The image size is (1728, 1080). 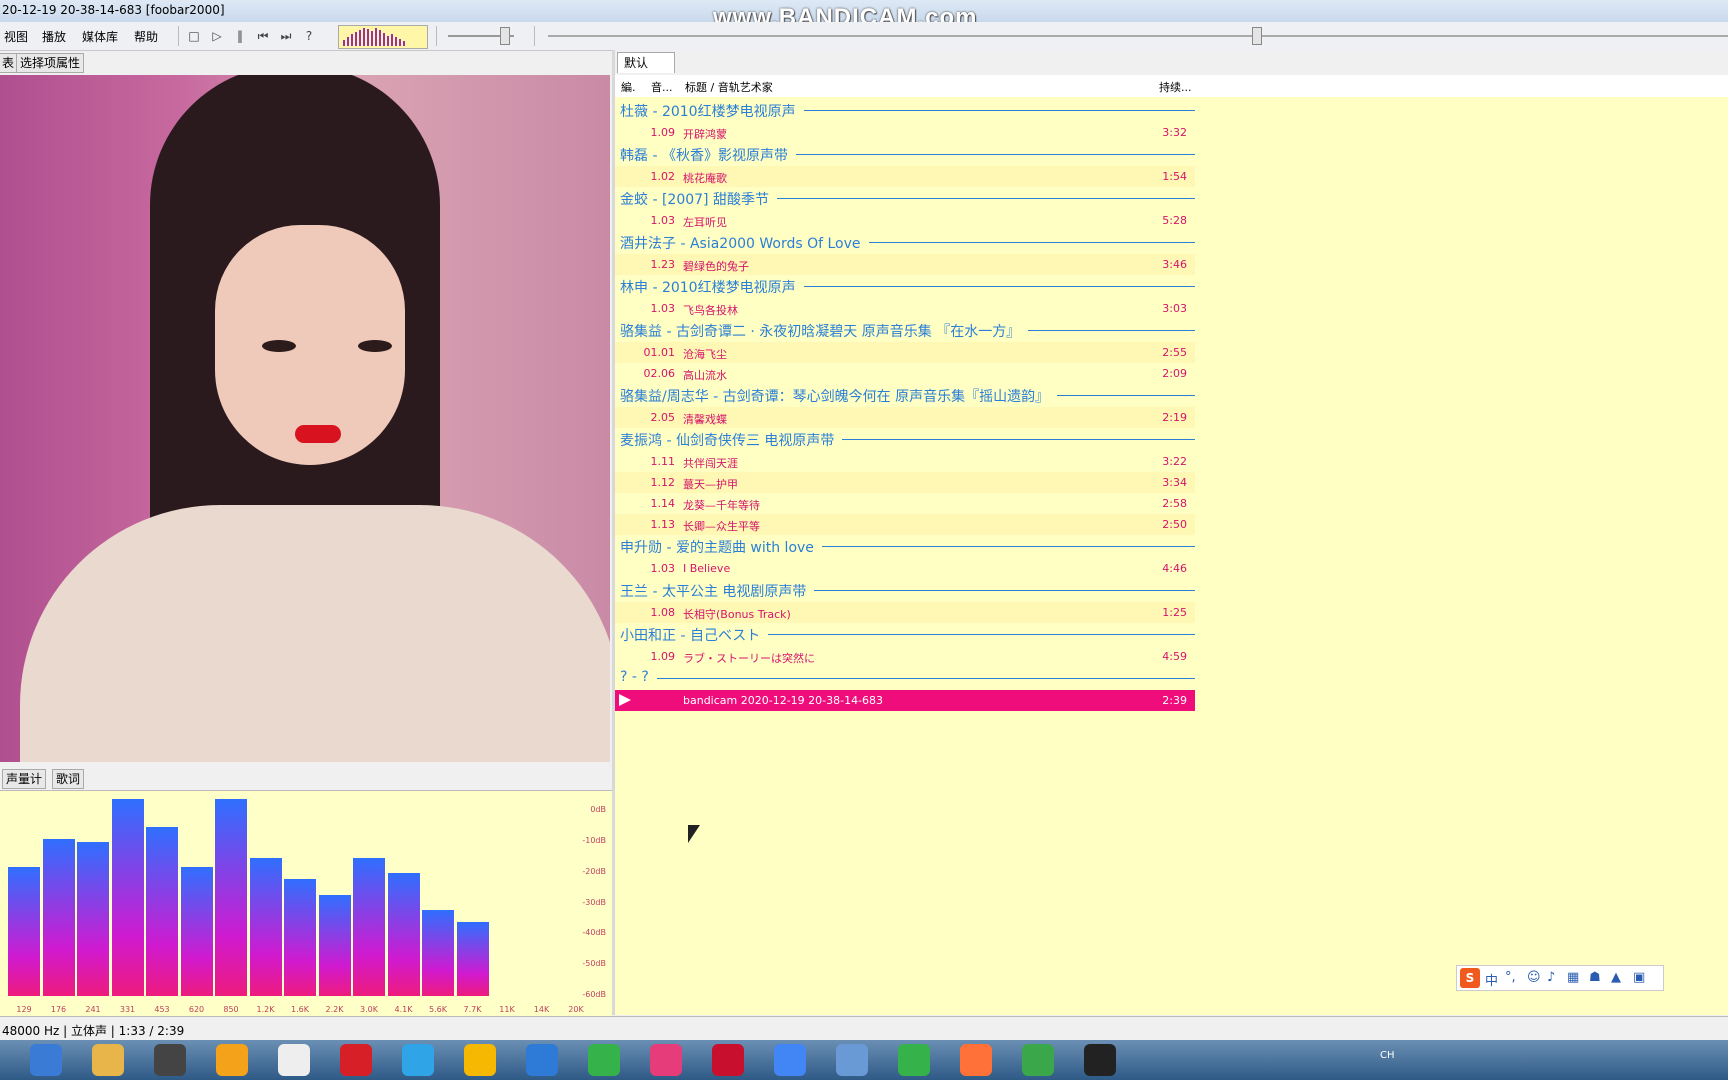 What do you see at coordinates (628, 87) in the screenshot?
I see `column-number: 編.` at bounding box center [628, 87].